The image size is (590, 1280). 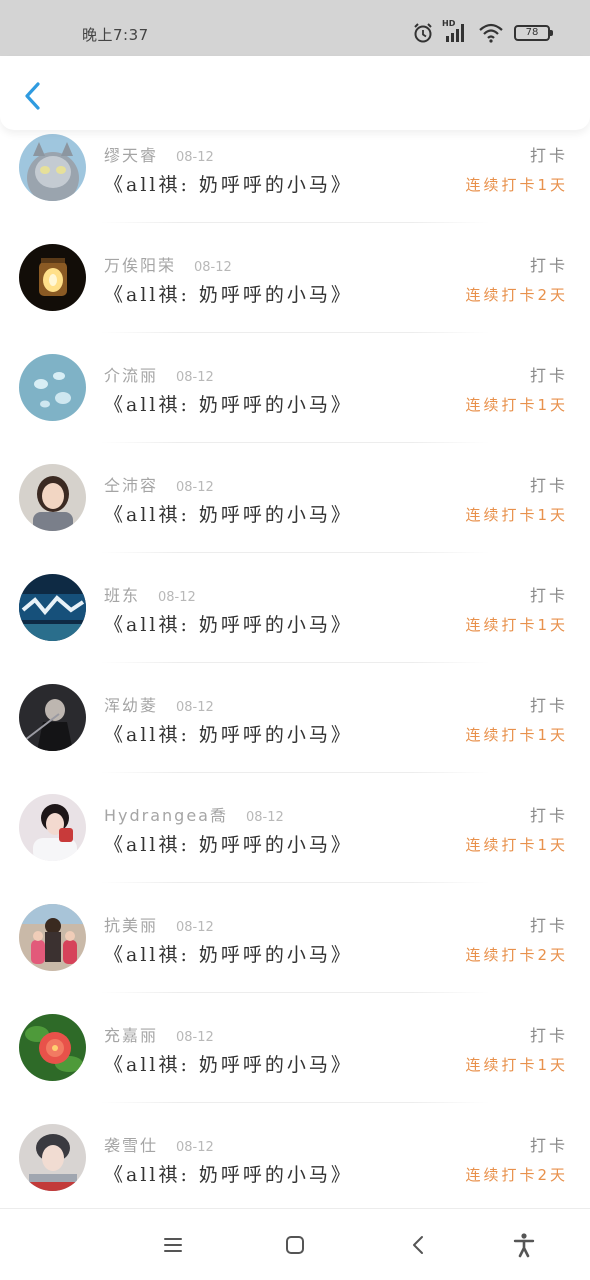 I want to click on user-name: 缪天睿 08-12, so click(x=159, y=155).